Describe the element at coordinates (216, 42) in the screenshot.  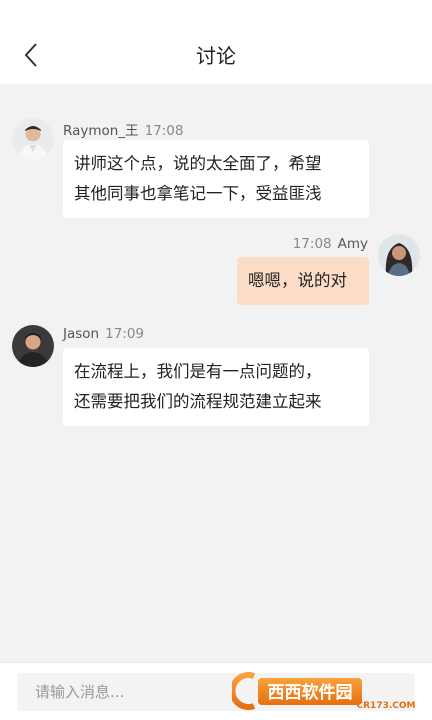
I see `top-bar: 讨论` at that location.